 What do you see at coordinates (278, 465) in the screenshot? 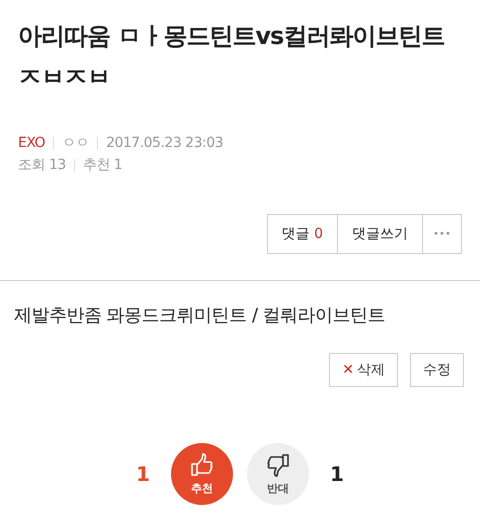
I see `thumbs-down-icon` at bounding box center [278, 465].